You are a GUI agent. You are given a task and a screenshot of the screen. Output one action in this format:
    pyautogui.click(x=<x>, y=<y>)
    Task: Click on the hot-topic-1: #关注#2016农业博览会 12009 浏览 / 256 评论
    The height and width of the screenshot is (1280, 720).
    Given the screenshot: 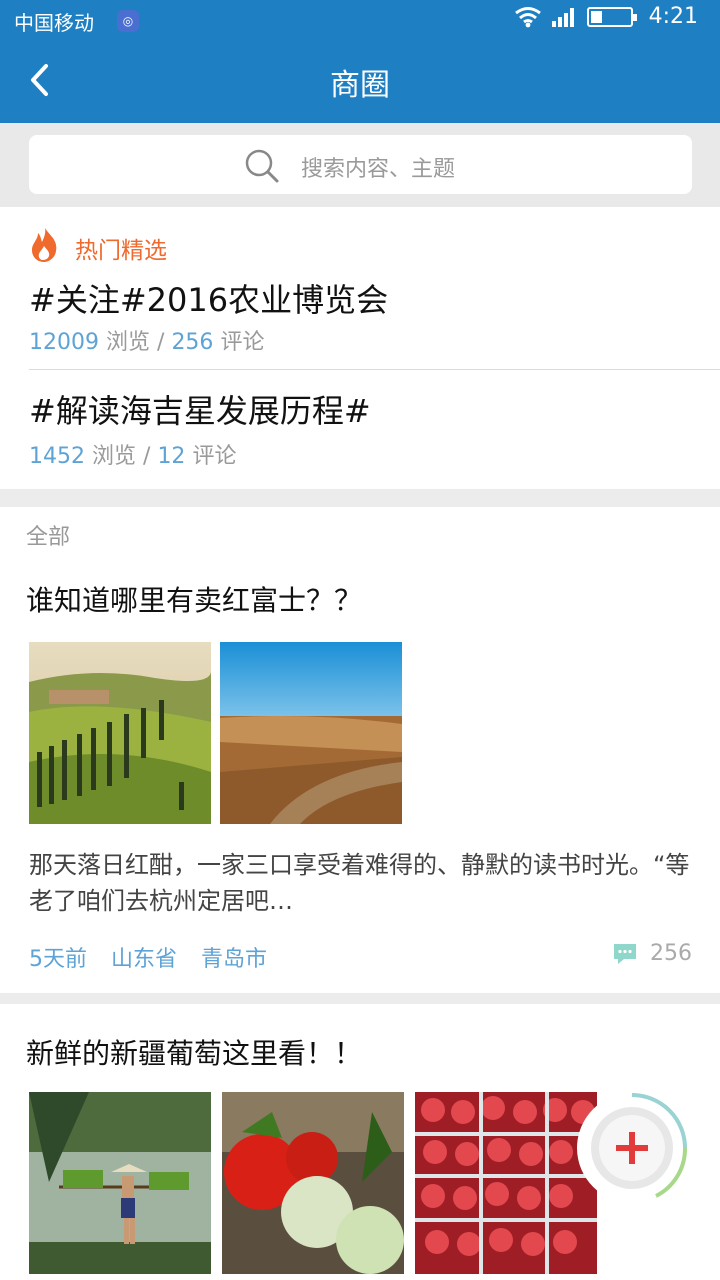 What is the action you would take?
    pyautogui.click(x=360, y=288)
    